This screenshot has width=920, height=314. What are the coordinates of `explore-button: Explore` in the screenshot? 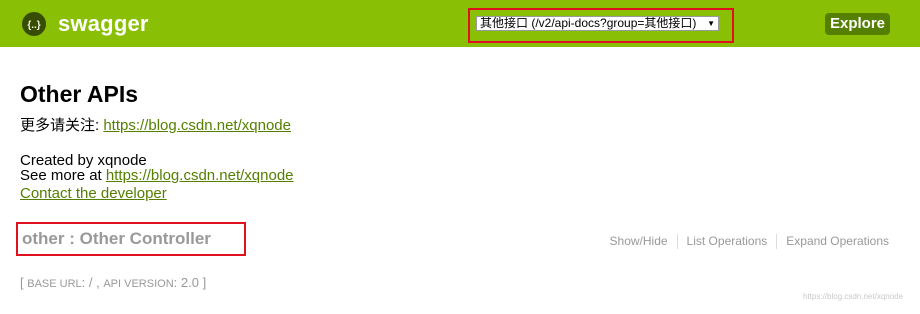 It's located at (857, 24).